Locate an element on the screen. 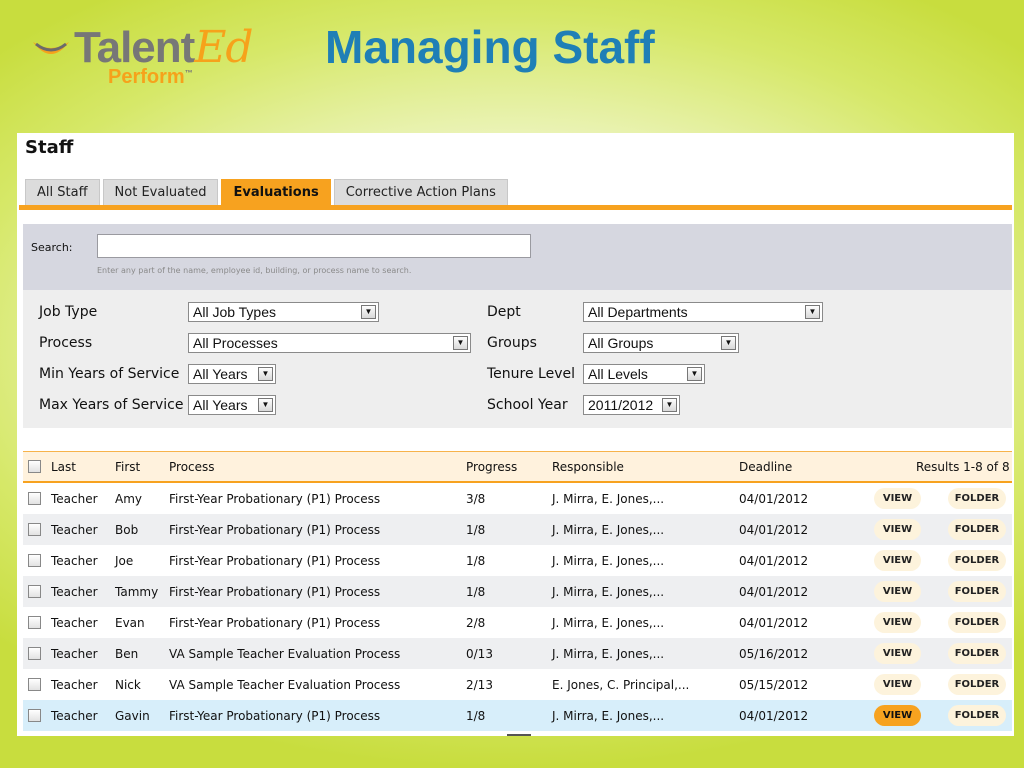 Image resolution: width=1024 pixels, height=768 pixels. search-input is located at coordinates (314, 246).